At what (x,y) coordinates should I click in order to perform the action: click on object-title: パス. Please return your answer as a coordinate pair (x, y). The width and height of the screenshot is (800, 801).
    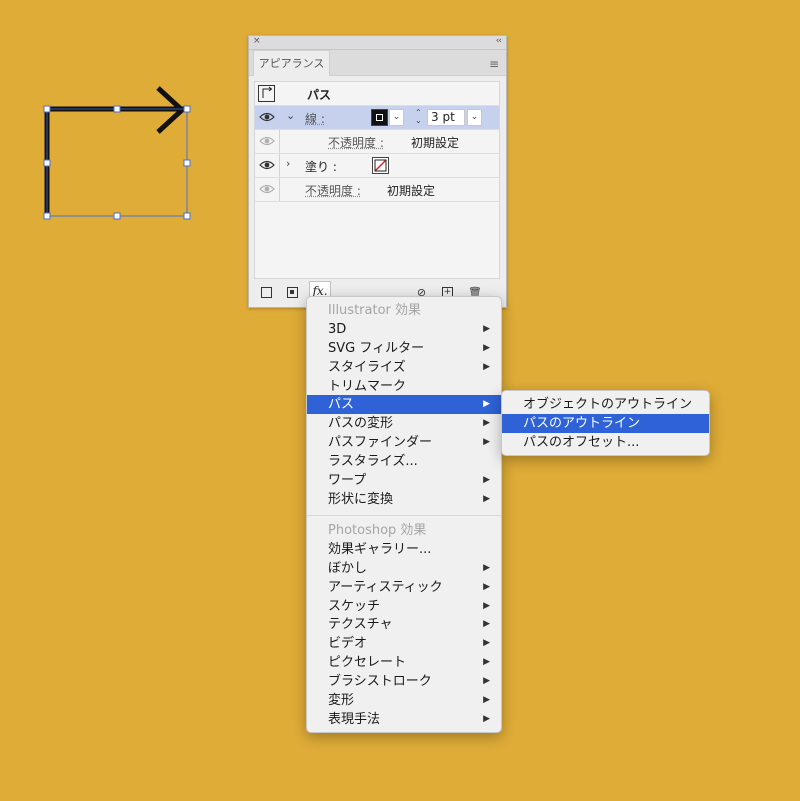
    Looking at the image, I should click on (319, 95).